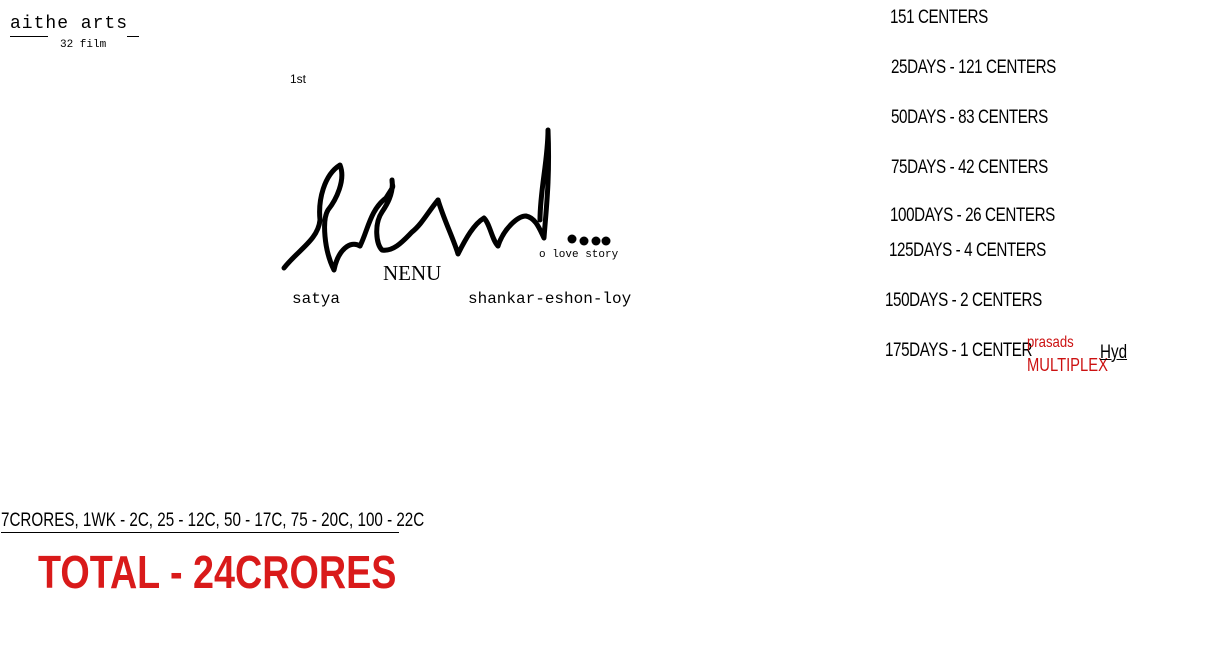 This screenshot has height=648, width=1208. I want to click on centers-line-1: 151 CENTERS, so click(939, 17).